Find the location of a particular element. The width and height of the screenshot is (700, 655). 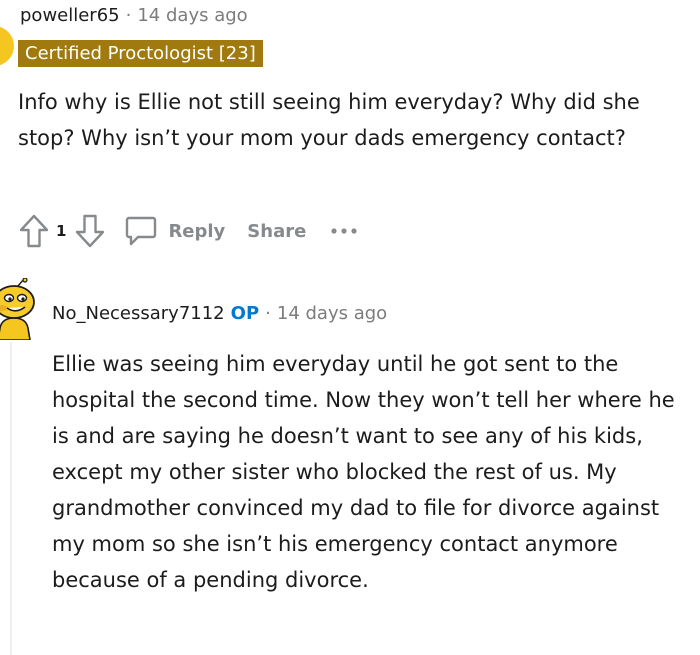

upvote-arrow-icon is located at coordinates (34, 231).